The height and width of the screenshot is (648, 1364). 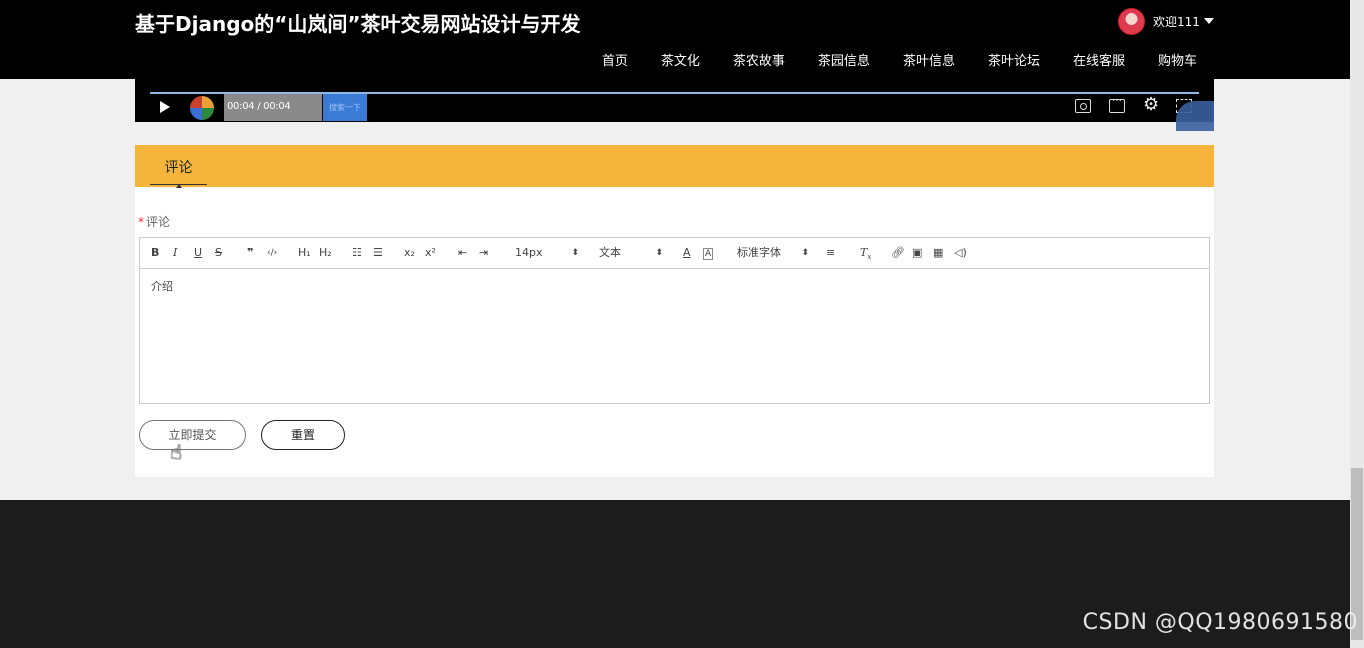 What do you see at coordinates (250, 253) in the screenshot?
I see `blockquote-icon: ❞` at bounding box center [250, 253].